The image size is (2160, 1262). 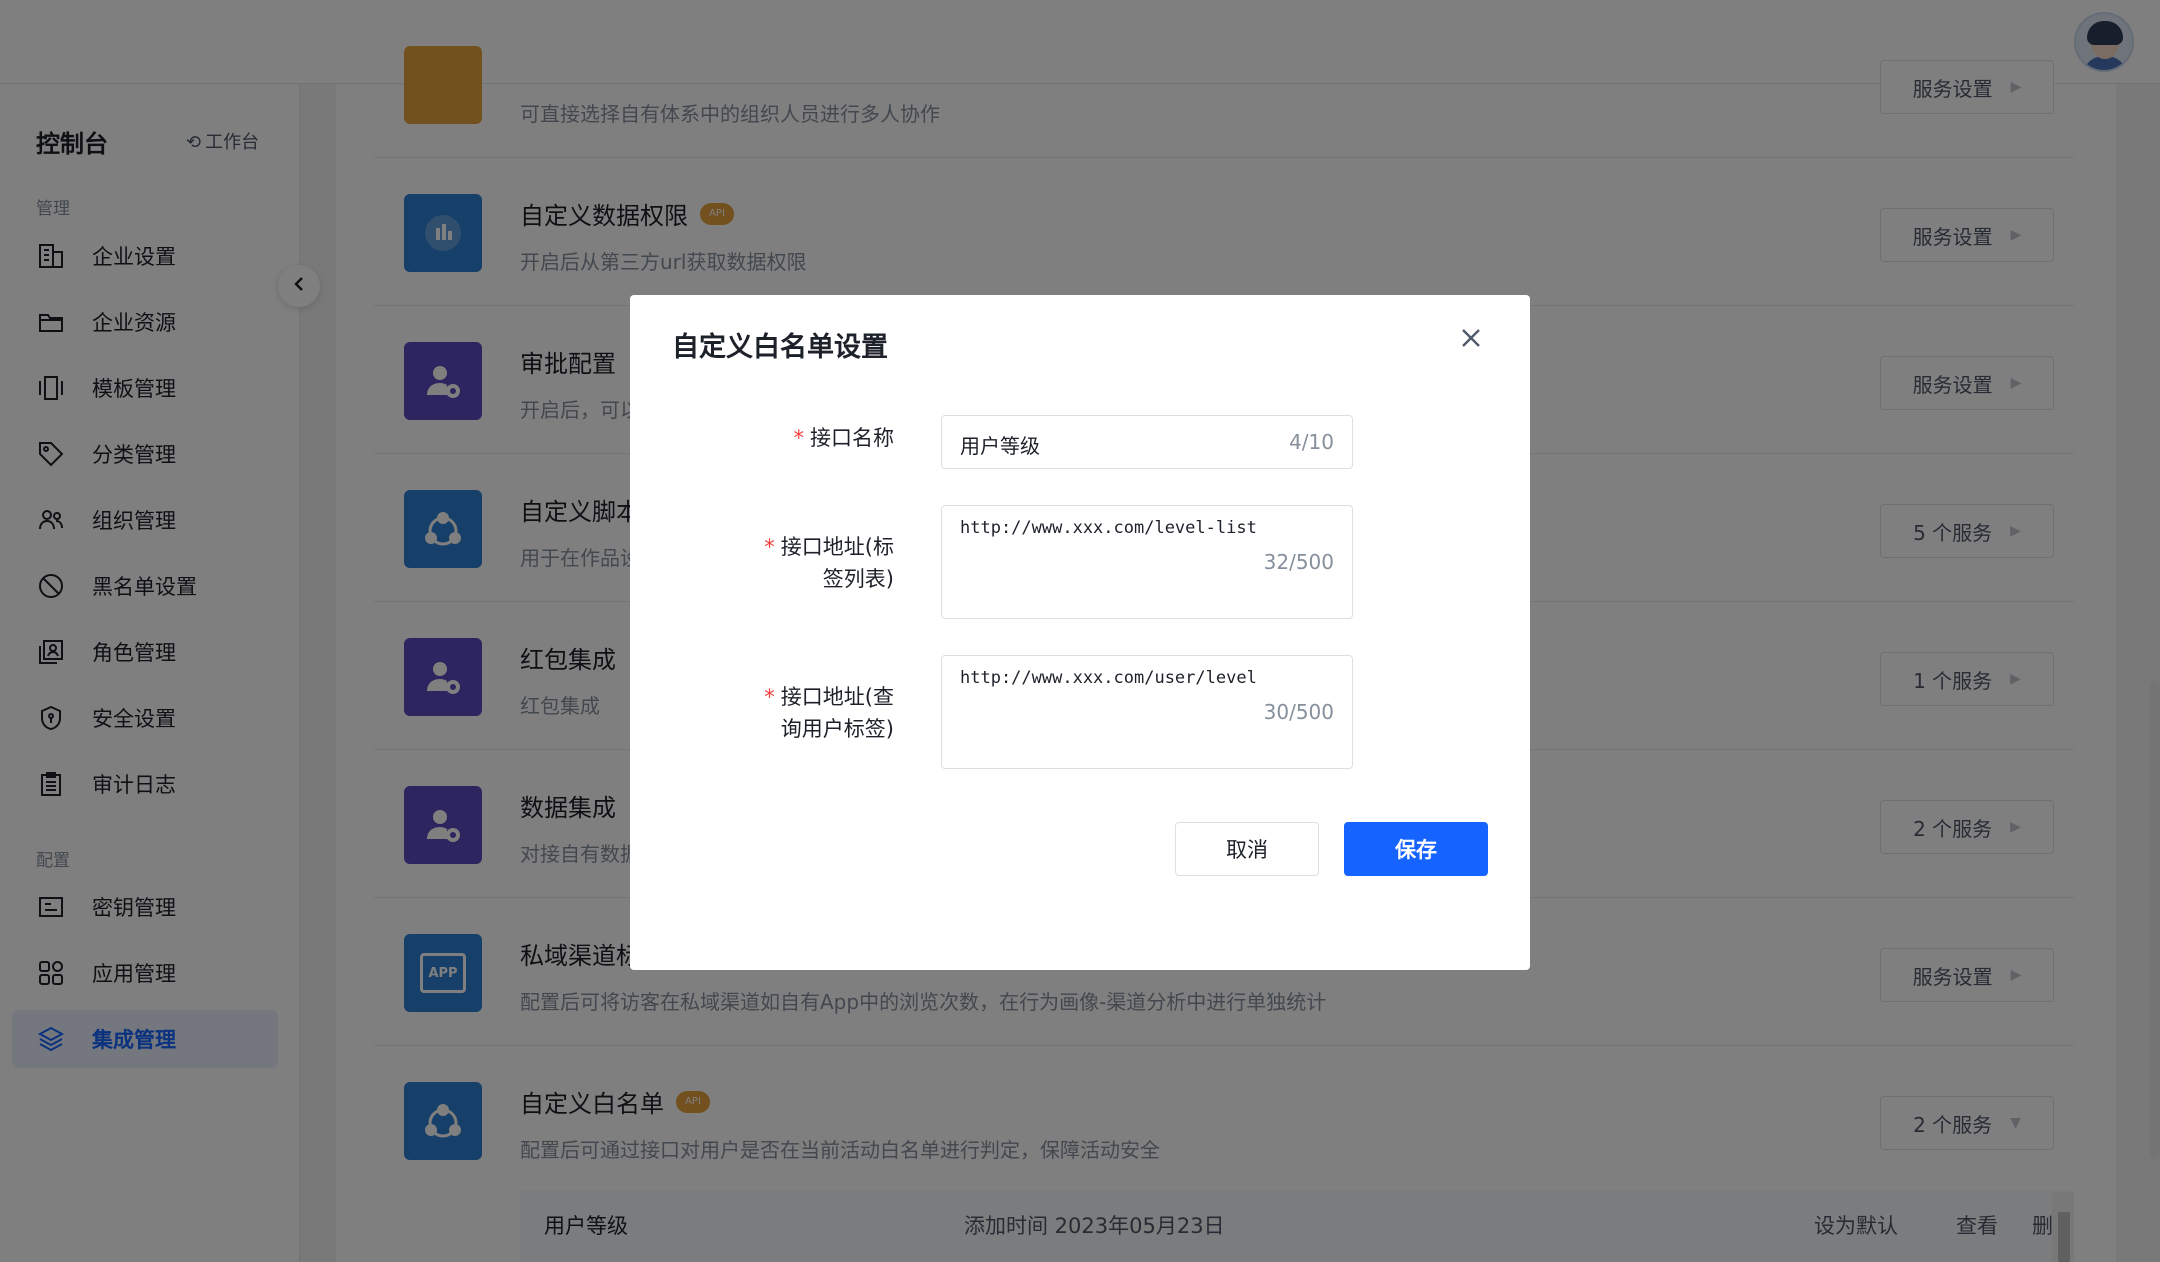 What do you see at coordinates (1311, 442) in the screenshot?
I see `char-counter: 4/10` at bounding box center [1311, 442].